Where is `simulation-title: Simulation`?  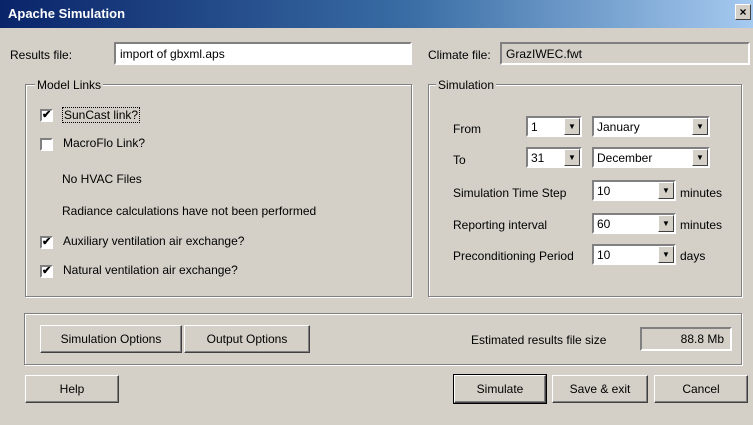
simulation-title: Simulation is located at coordinates (466, 85).